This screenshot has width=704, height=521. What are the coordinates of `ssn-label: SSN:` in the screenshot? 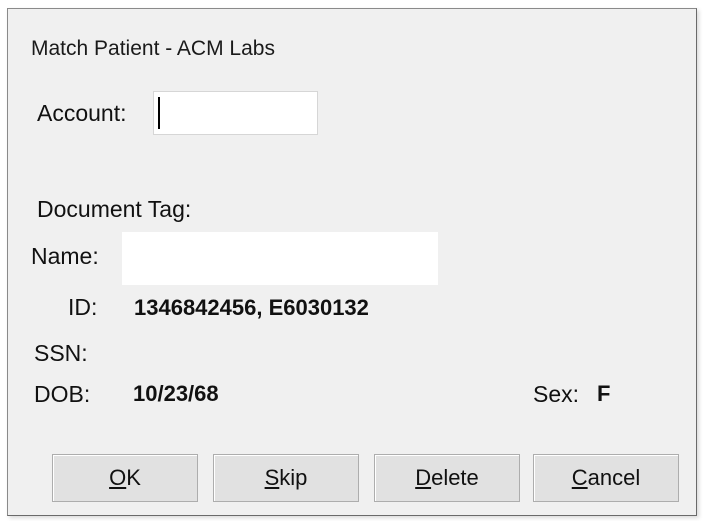 It's located at (61, 353).